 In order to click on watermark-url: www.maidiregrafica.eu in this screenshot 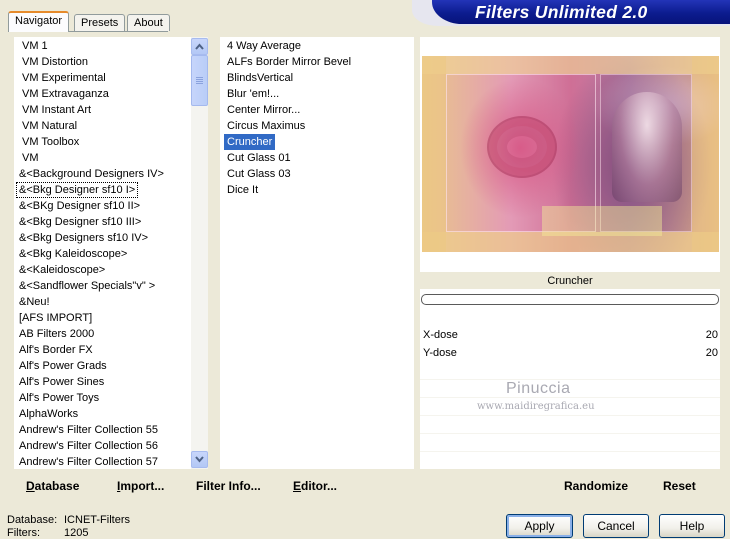, I will do `click(536, 406)`.